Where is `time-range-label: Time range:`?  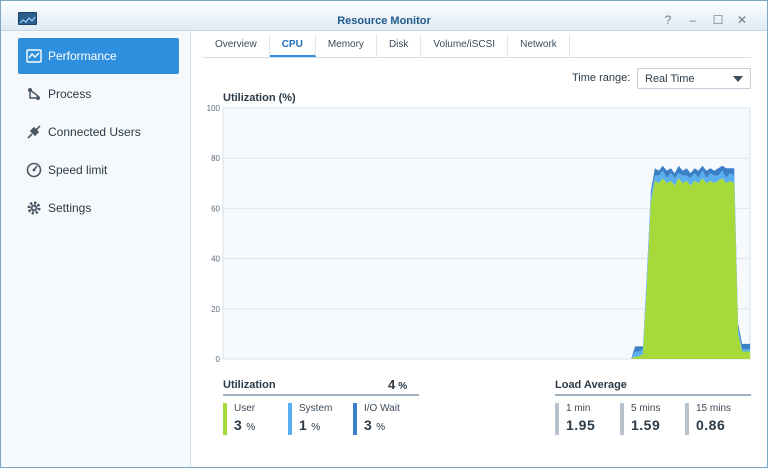 time-range-label: Time range: is located at coordinates (601, 78).